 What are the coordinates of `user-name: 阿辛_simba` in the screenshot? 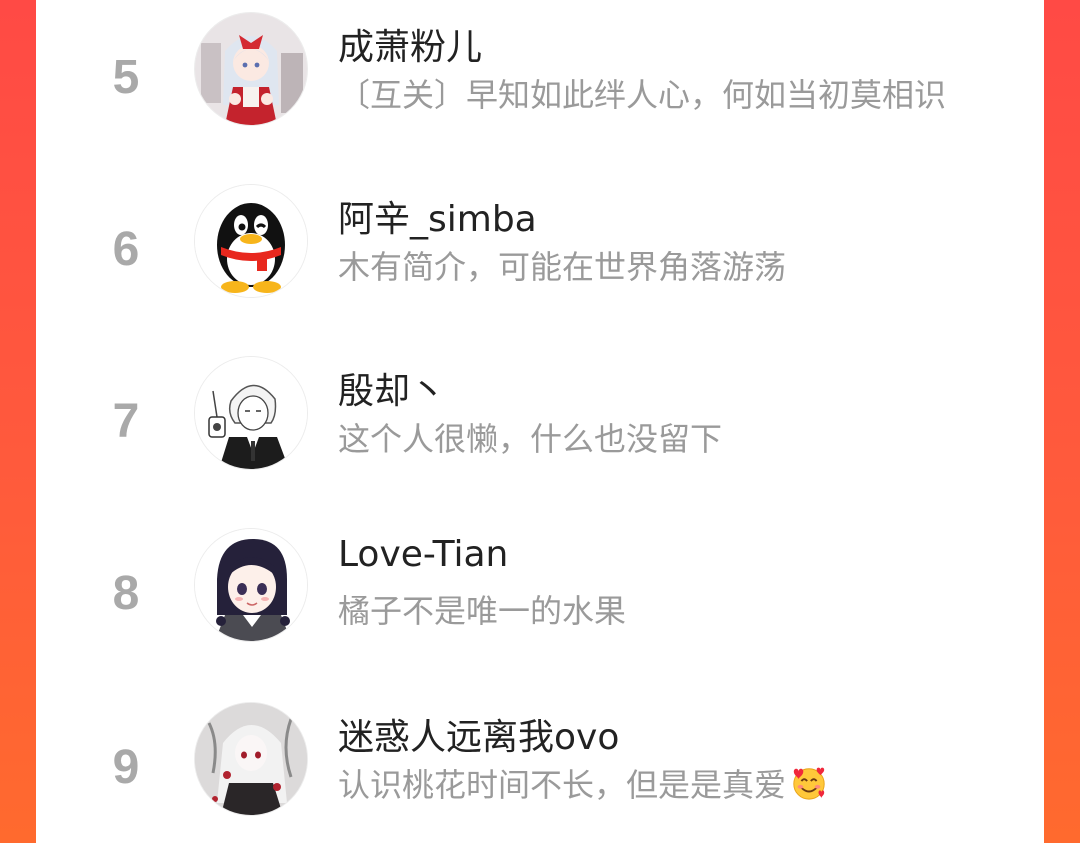 It's located at (437, 216).